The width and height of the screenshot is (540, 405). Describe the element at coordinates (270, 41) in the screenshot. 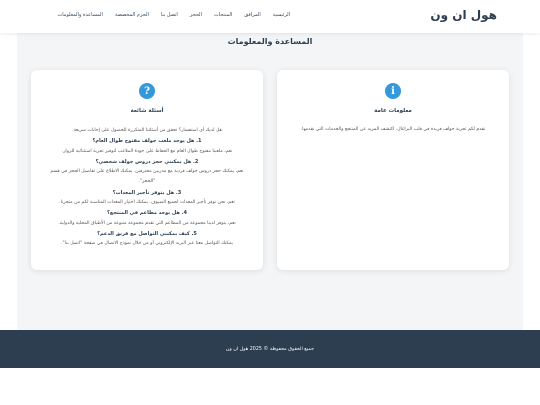

I see `page-title: المساعدة والمعلومات` at that location.